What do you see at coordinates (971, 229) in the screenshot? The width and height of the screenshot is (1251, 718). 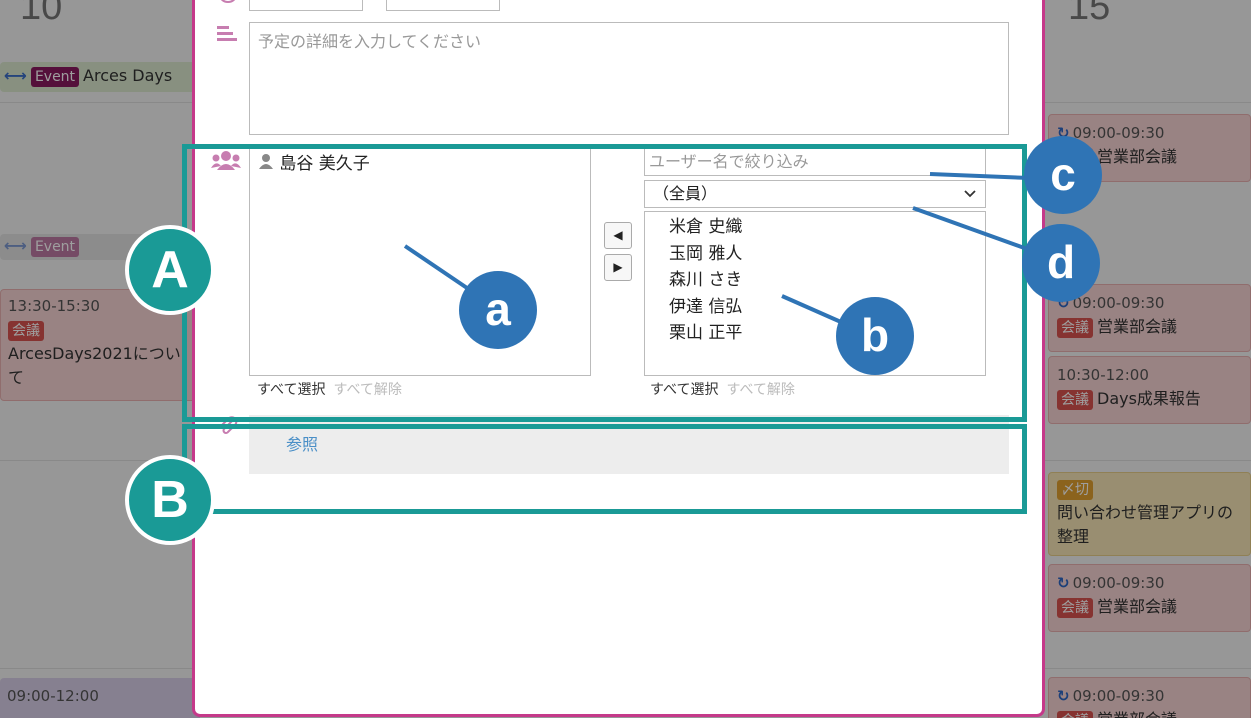 I see `pointer-line-d` at bounding box center [971, 229].